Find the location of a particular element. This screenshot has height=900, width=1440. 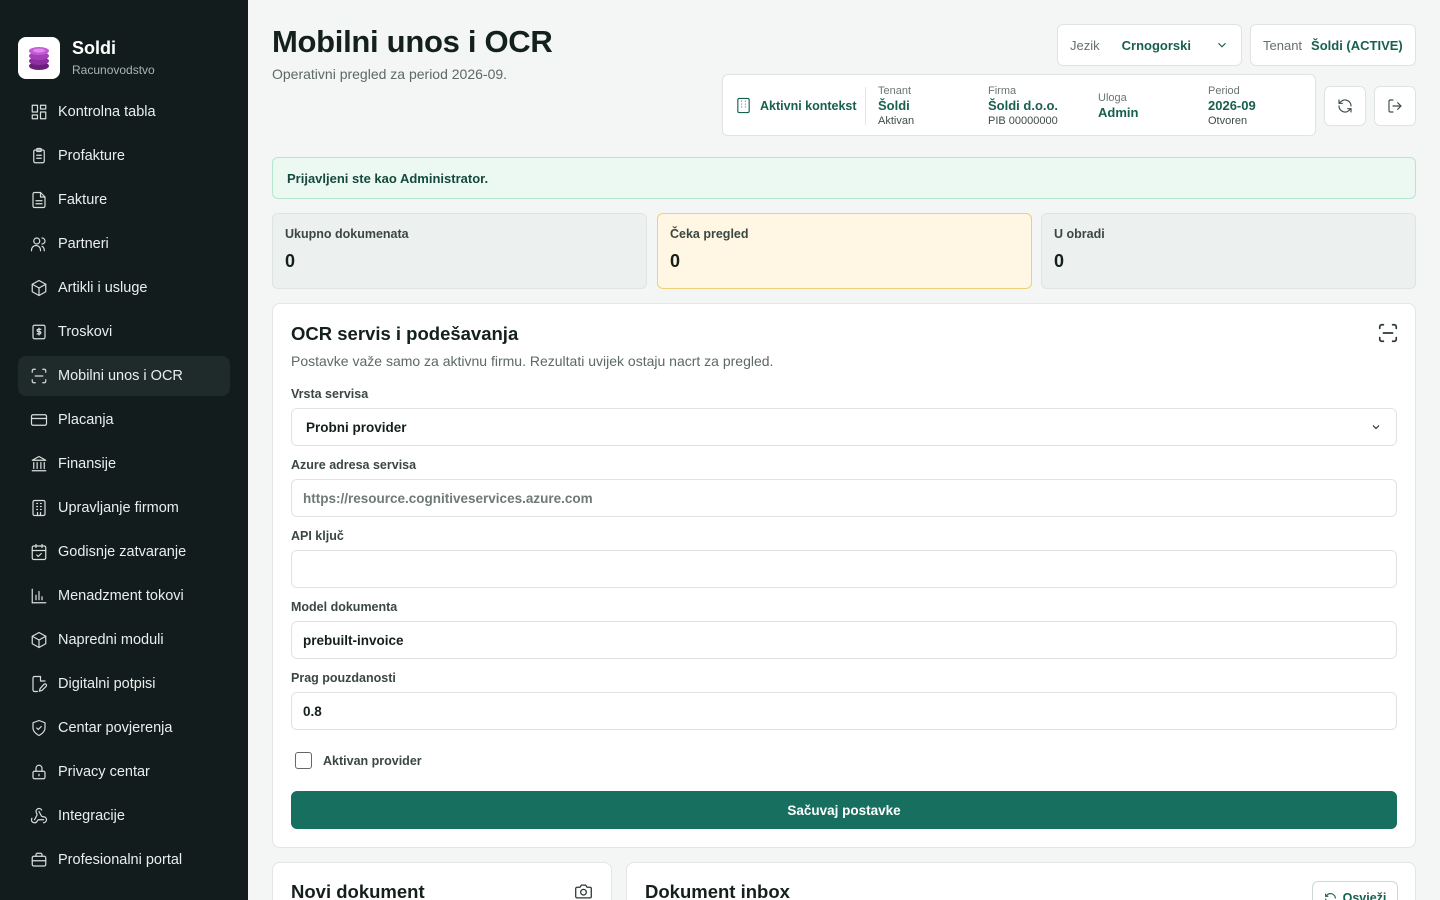

api-key-input is located at coordinates (844, 569).